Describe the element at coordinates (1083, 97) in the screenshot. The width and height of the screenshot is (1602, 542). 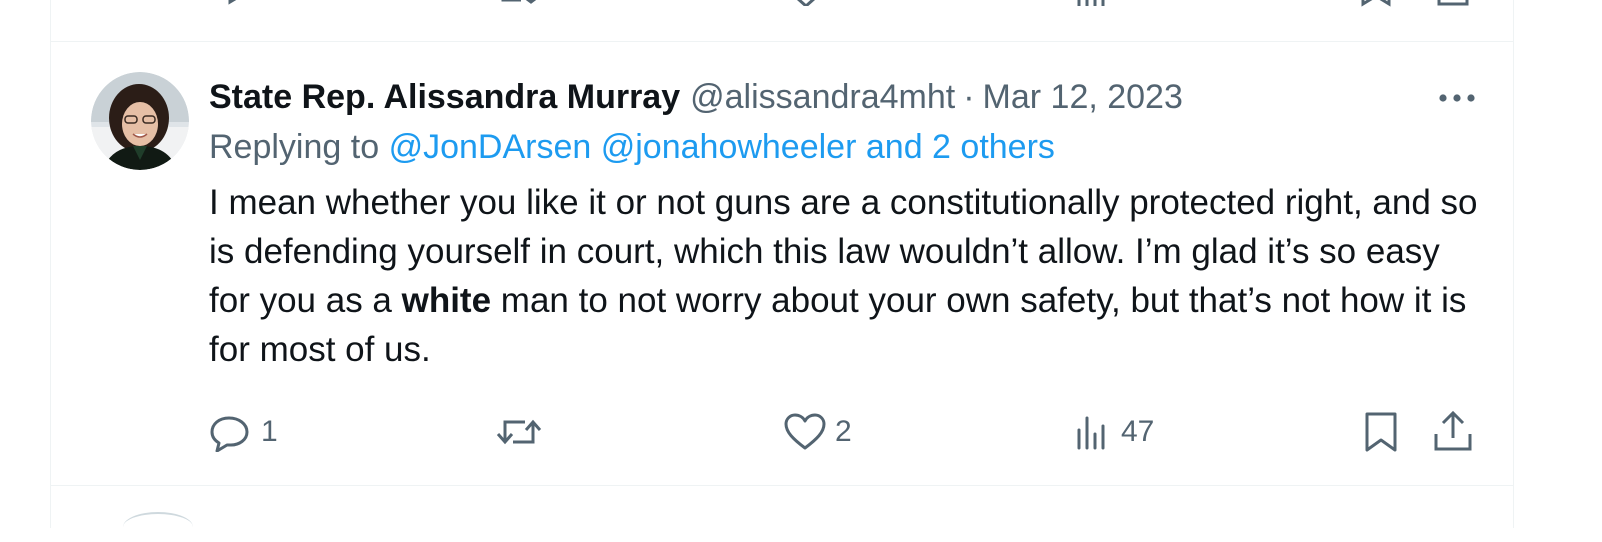
I see `tweet-date: Mar 12, 2023` at that location.